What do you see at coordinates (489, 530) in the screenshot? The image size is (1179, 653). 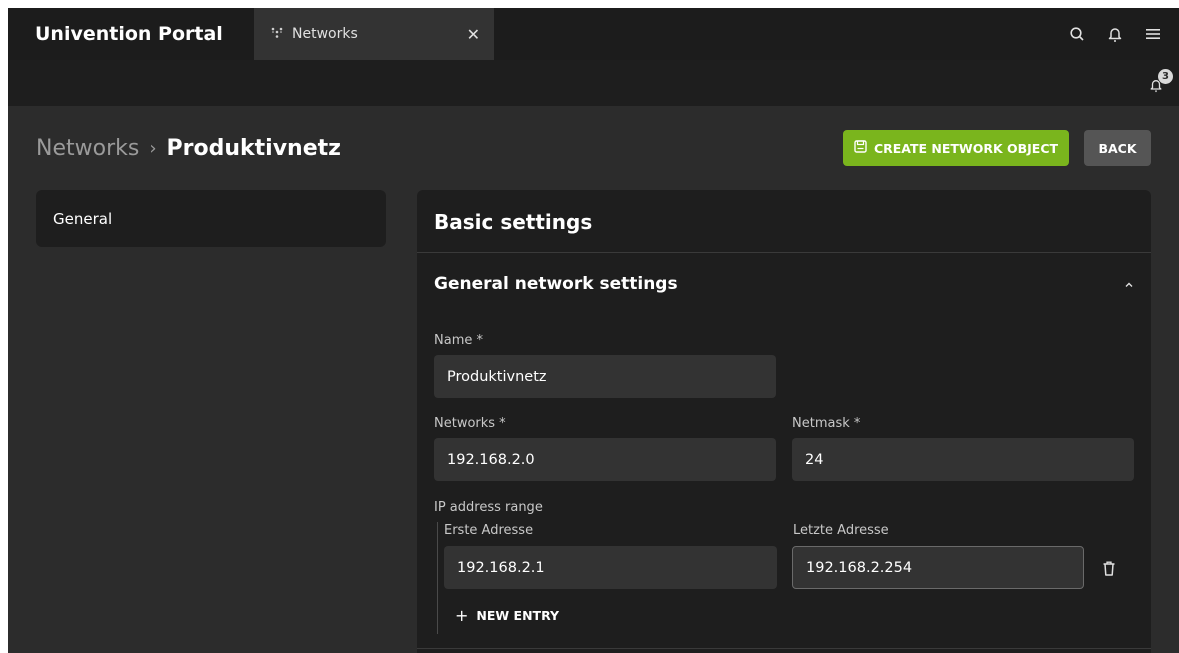 I see `first-address-label: Erste Adresse` at bounding box center [489, 530].